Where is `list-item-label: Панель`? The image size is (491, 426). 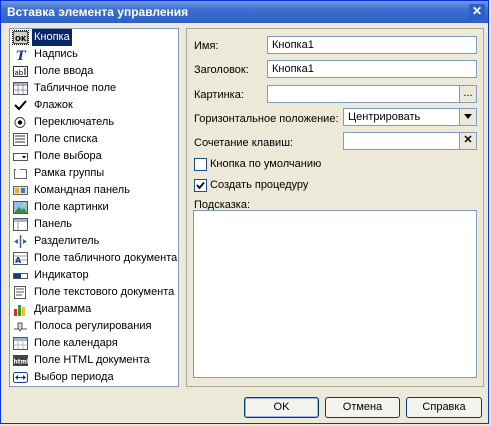 list-item-label: Панель is located at coordinates (53, 224).